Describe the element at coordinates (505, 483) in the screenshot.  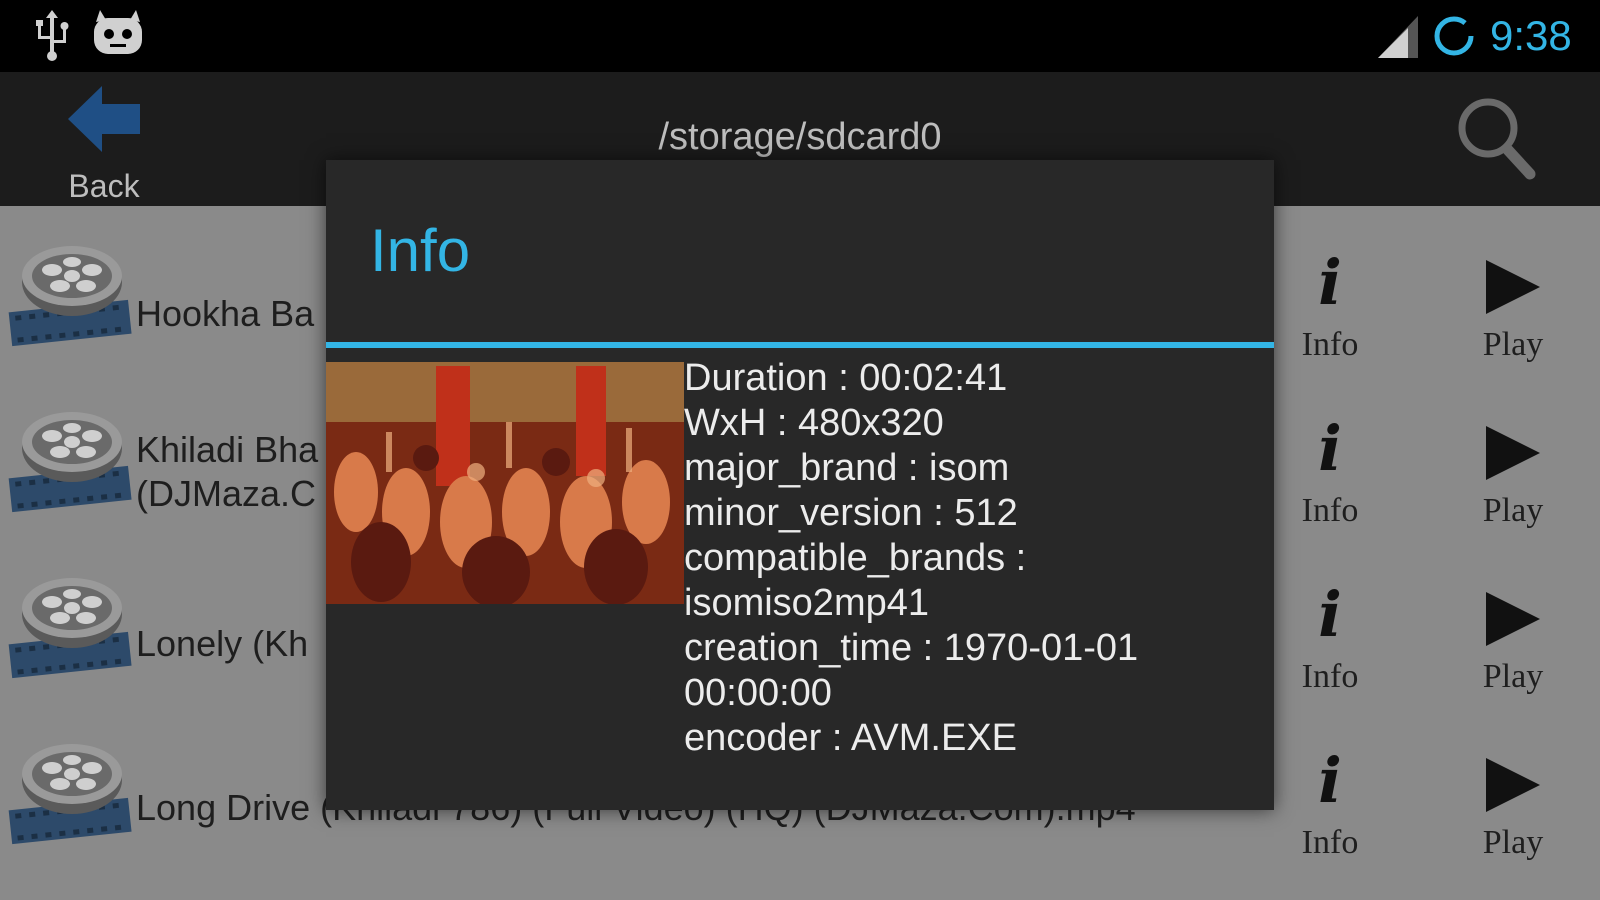
I see `video-thumbnail` at that location.